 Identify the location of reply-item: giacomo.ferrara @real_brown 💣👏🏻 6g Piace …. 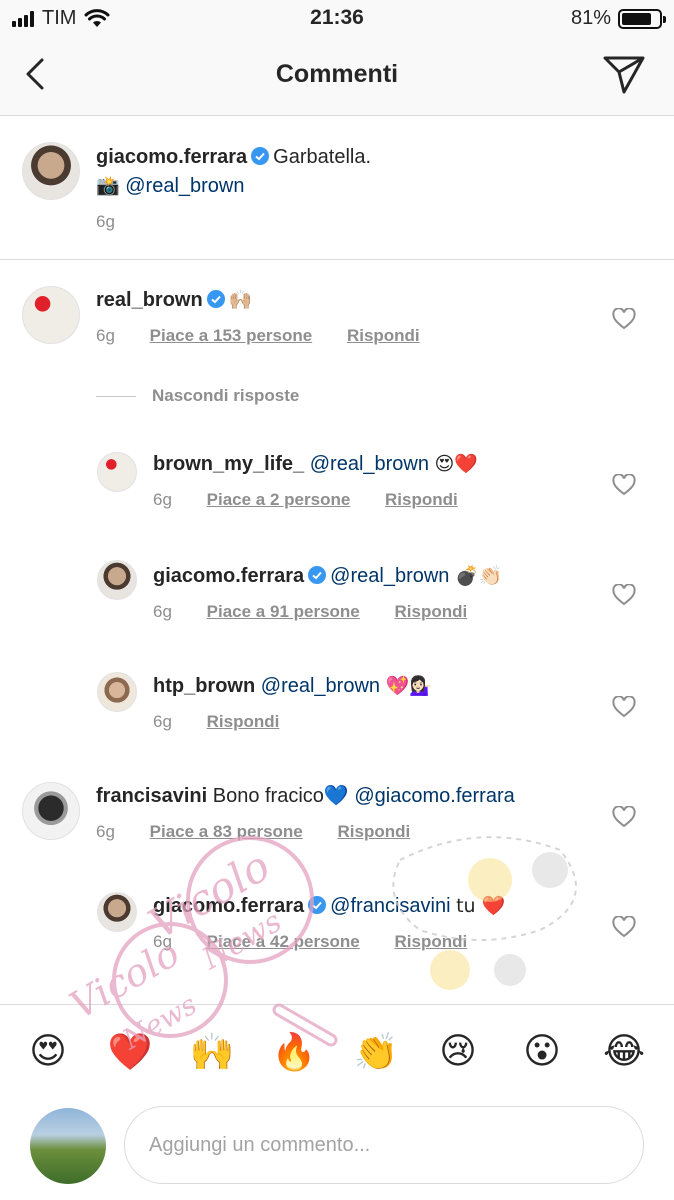
(337, 603).